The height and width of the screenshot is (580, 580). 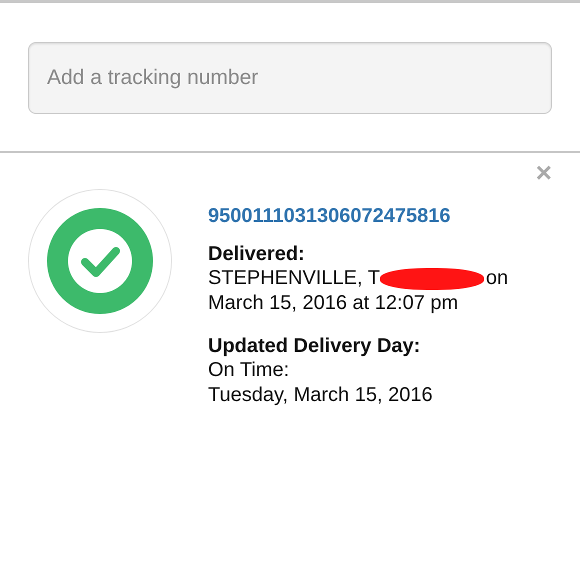 I want to click on detail-text: STEPHENVILLE, T, so click(x=294, y=278).